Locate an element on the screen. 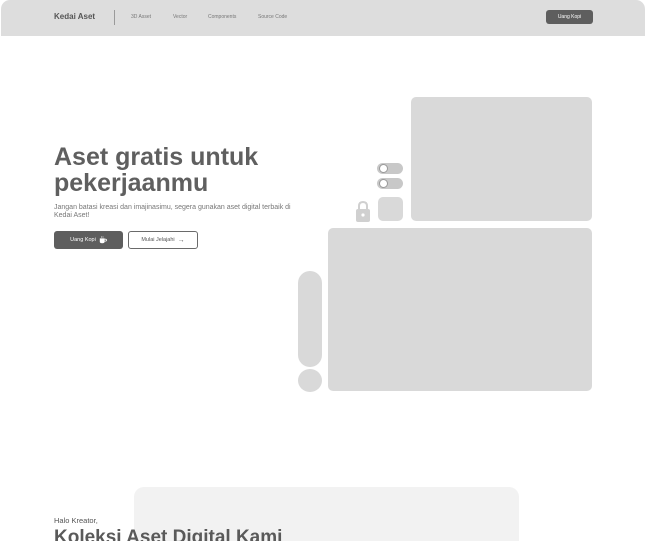 The width and height of the screenshot is (646, 541). hero-mulai-jelajahi-label: Mulai Jelajahi is located at coordinates (158, 240).